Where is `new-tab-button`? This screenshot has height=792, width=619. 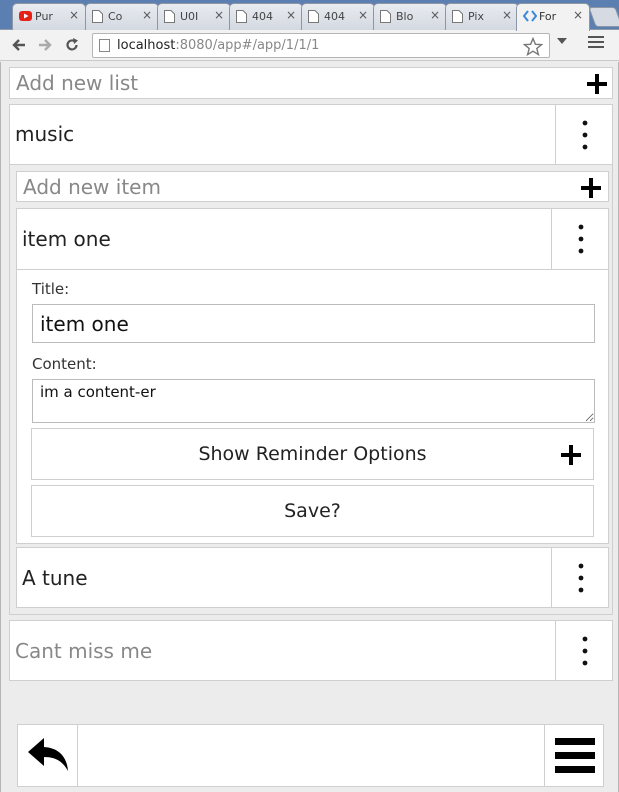
new-tab-button is located at coordinates (603, 17).